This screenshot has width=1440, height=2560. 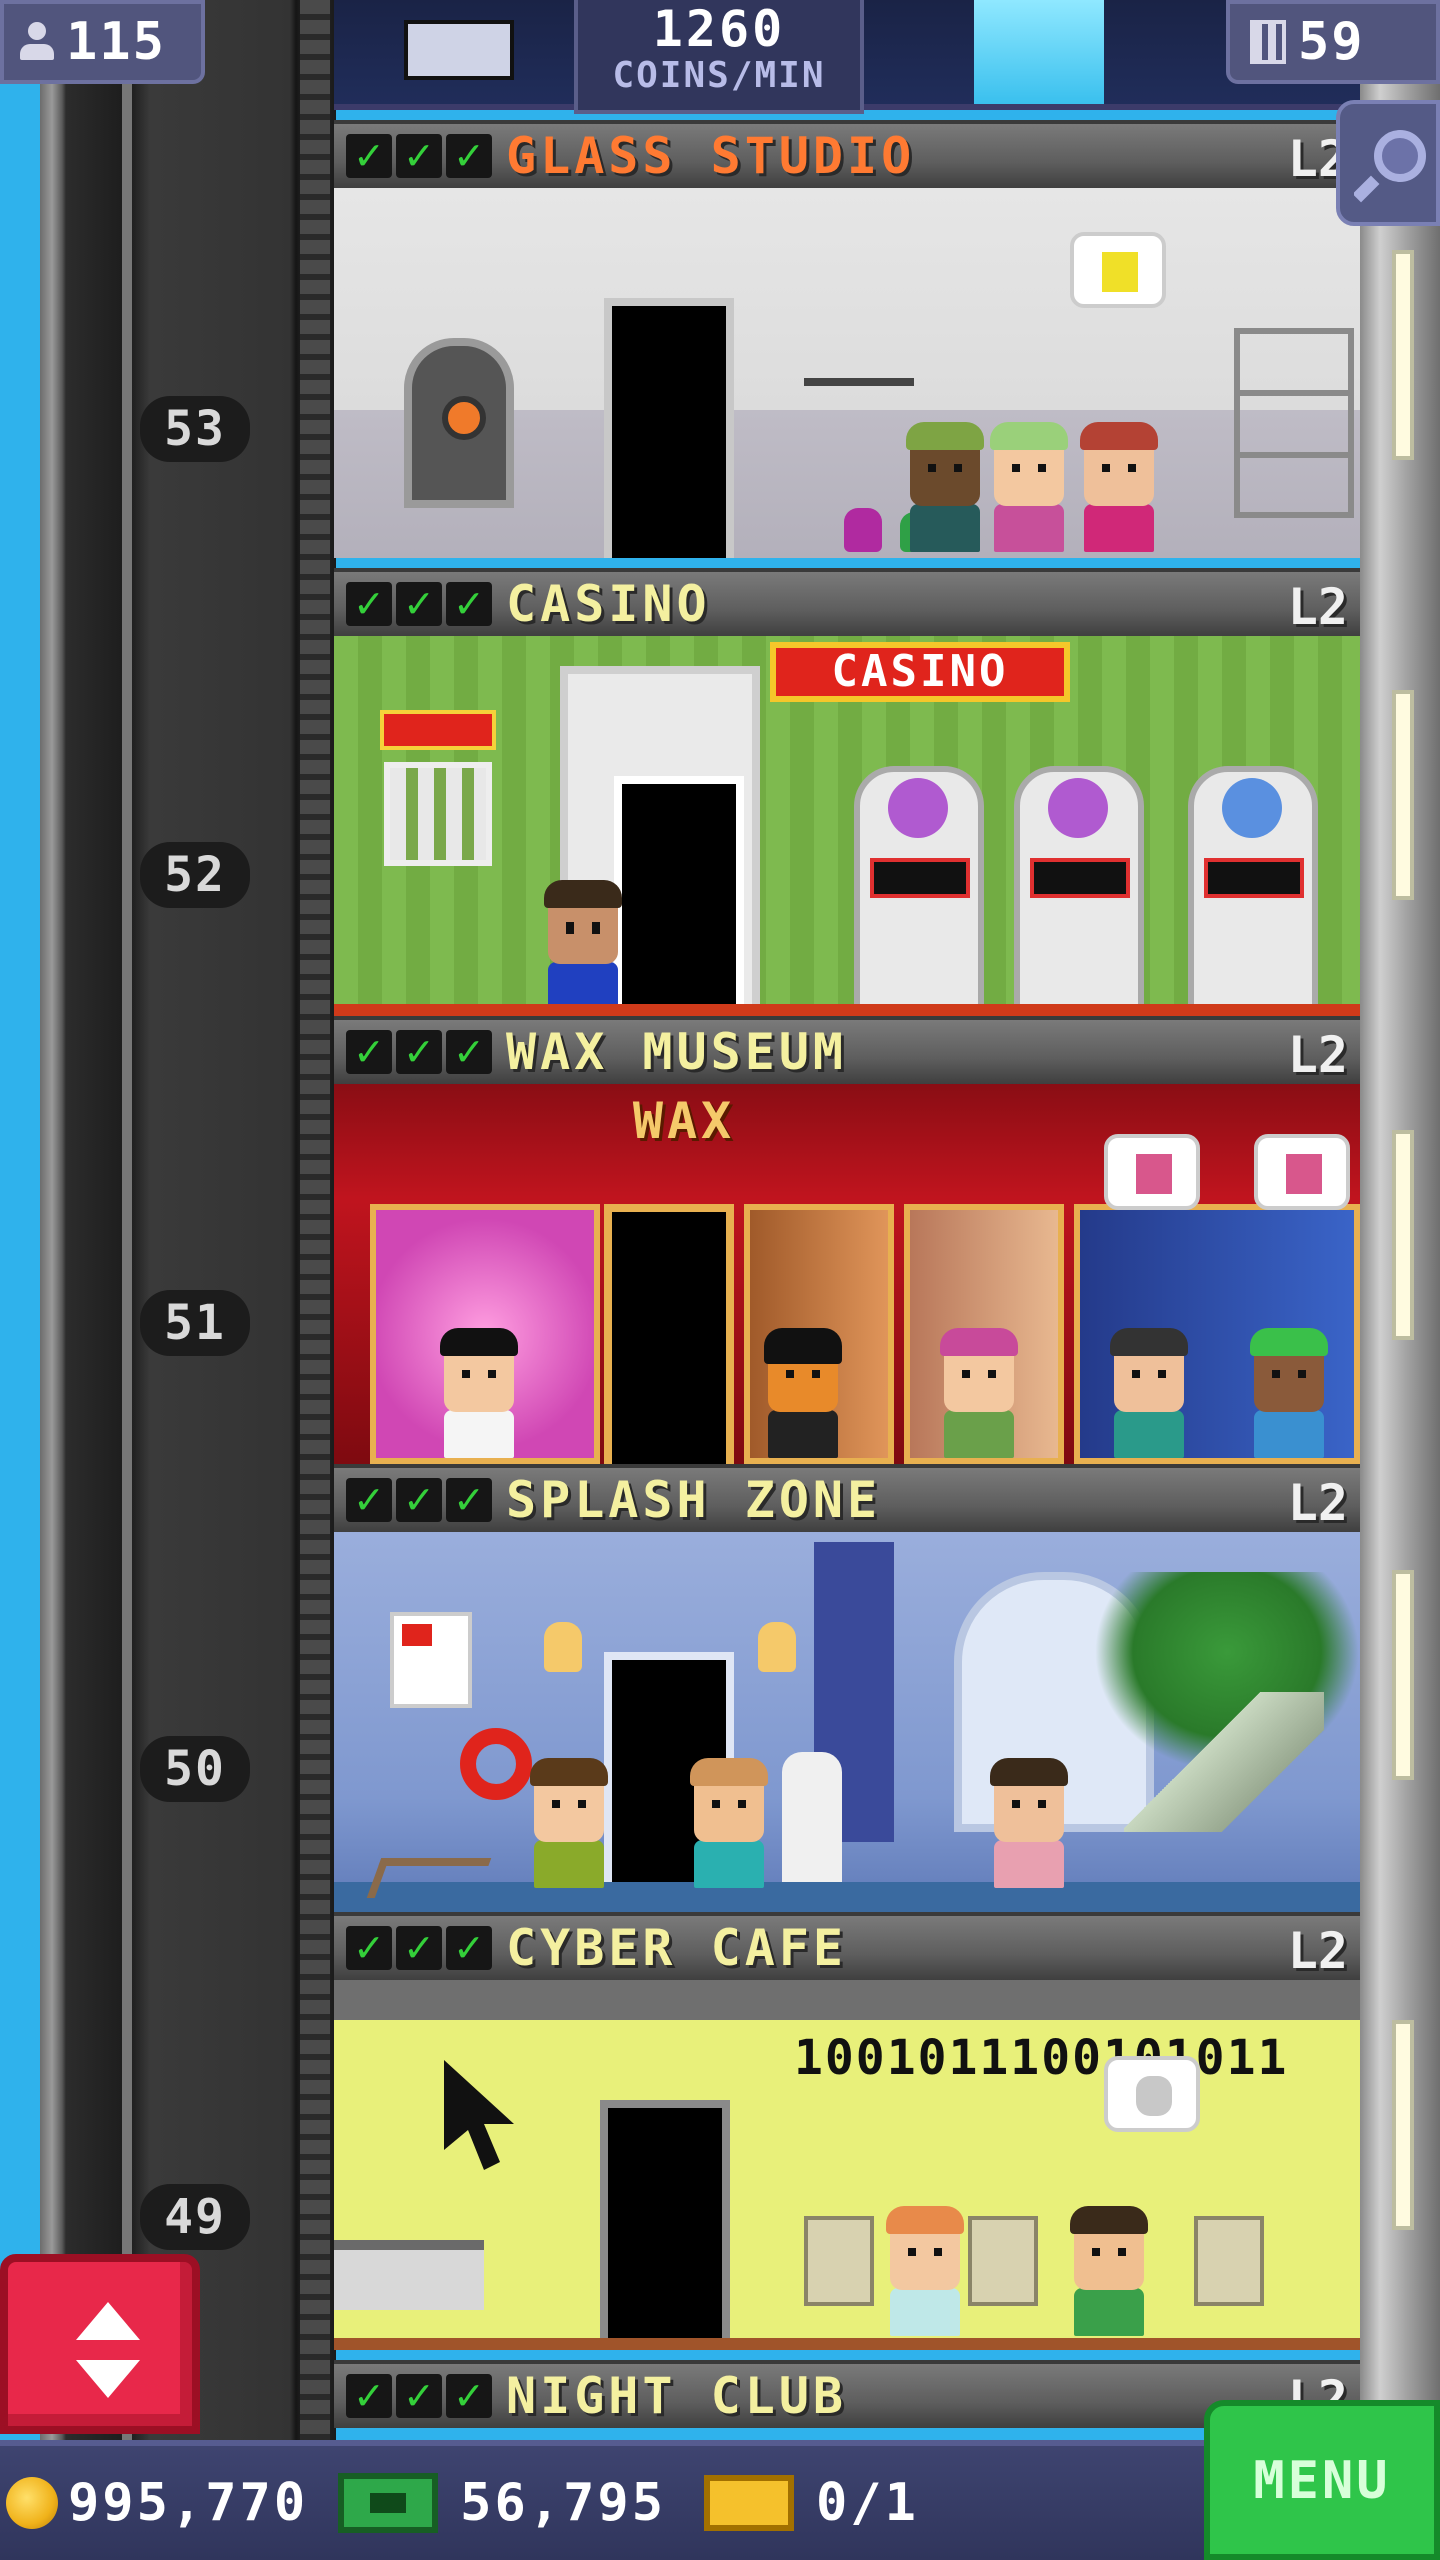 I want to click on elevator-button, so click(x=100, y=2344).